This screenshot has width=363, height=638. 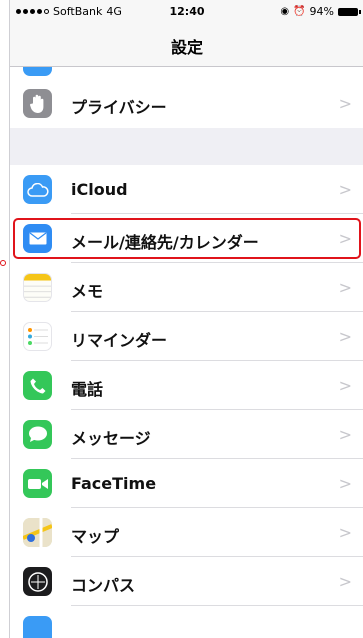 What do you see at coordinates (37, 287) in the screenshot?
I see `notes-icon` at bounding box center [37, 287].